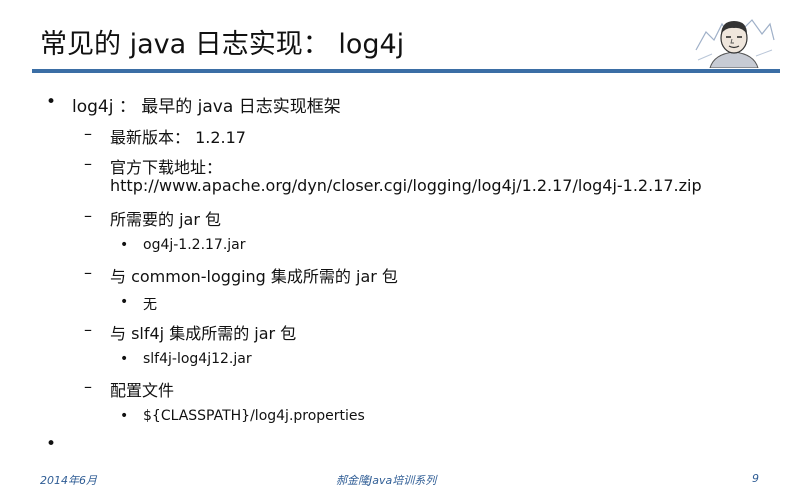 Image resolution: width=800 pixels, height=500 pixels. What do you see at coordinates (178, 137) in the screenshot?
I see `sub-bullet-version: 最新版本： 1.2.17` at bounding box center [178, 137].